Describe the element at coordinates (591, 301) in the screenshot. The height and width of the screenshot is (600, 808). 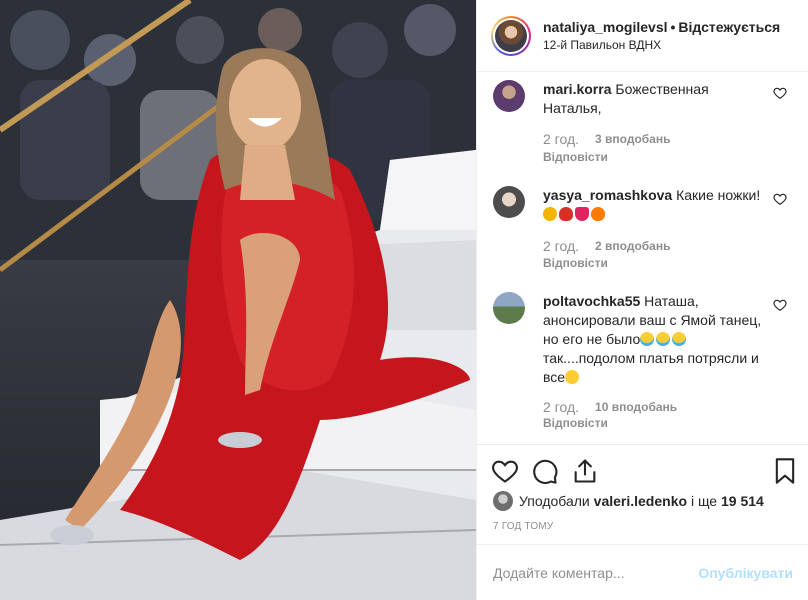
I see `commenter-username: poltavochka55` at that location.